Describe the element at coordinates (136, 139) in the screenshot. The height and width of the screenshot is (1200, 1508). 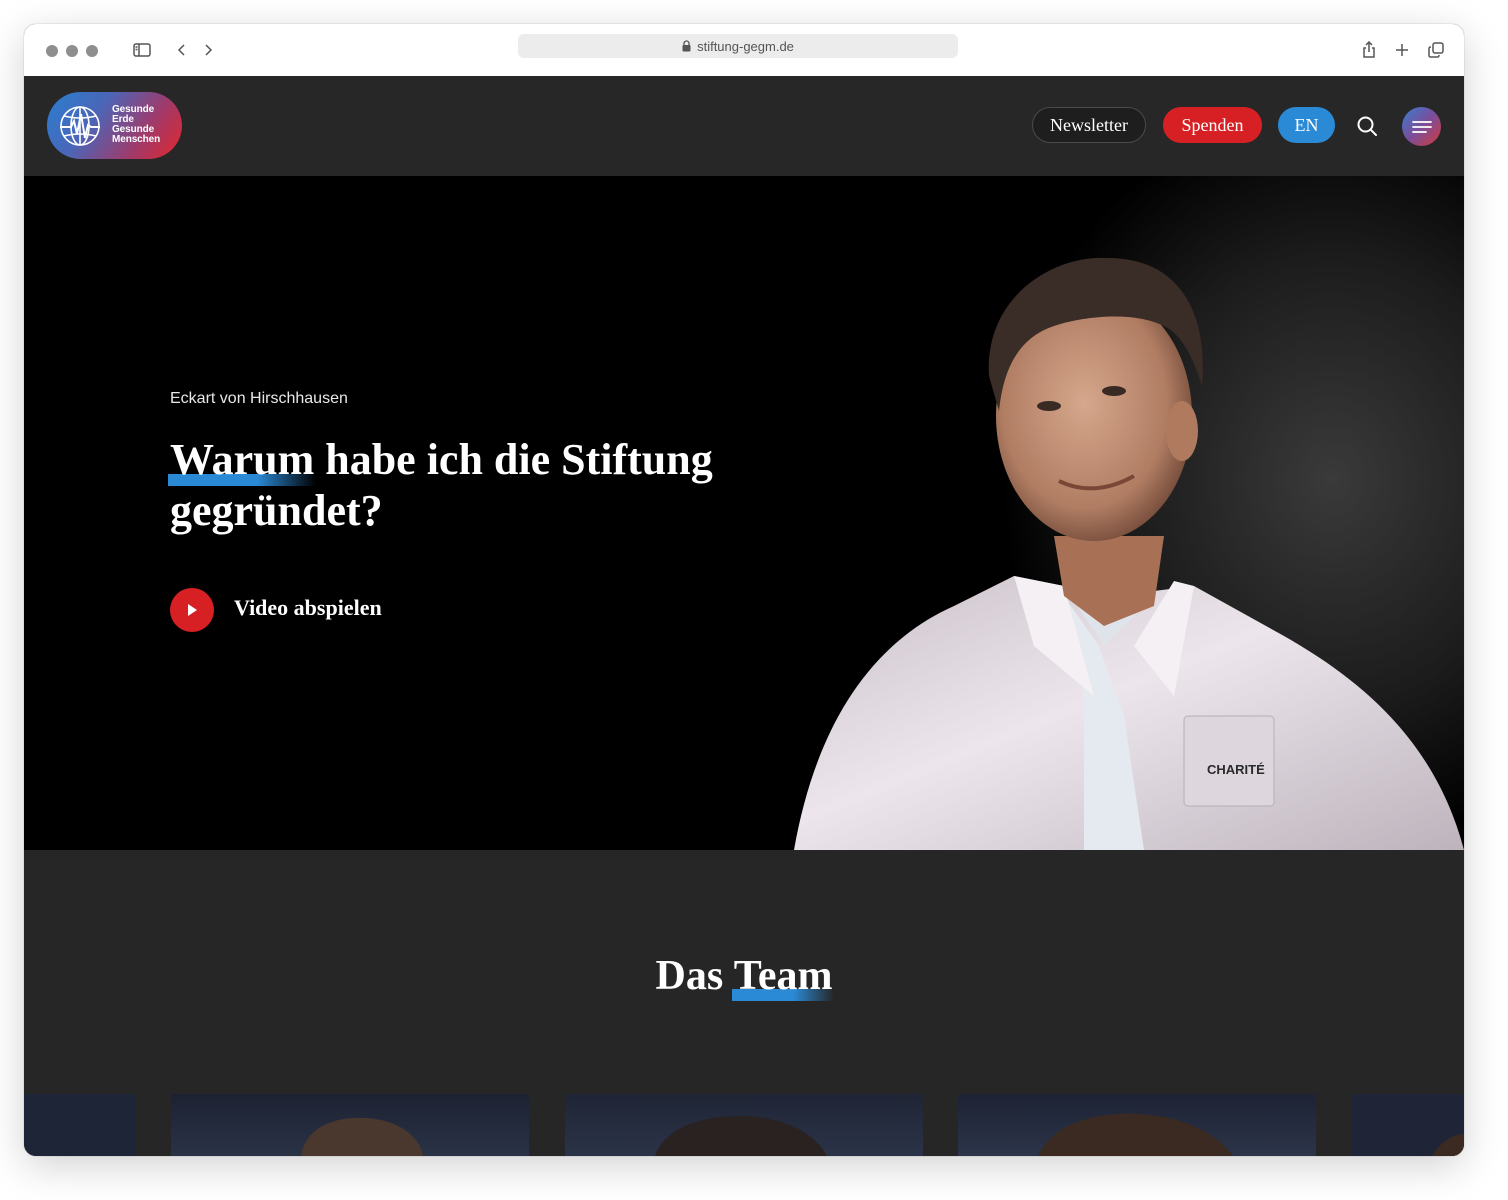
I see `logo-text-line: Menschen` at that location.